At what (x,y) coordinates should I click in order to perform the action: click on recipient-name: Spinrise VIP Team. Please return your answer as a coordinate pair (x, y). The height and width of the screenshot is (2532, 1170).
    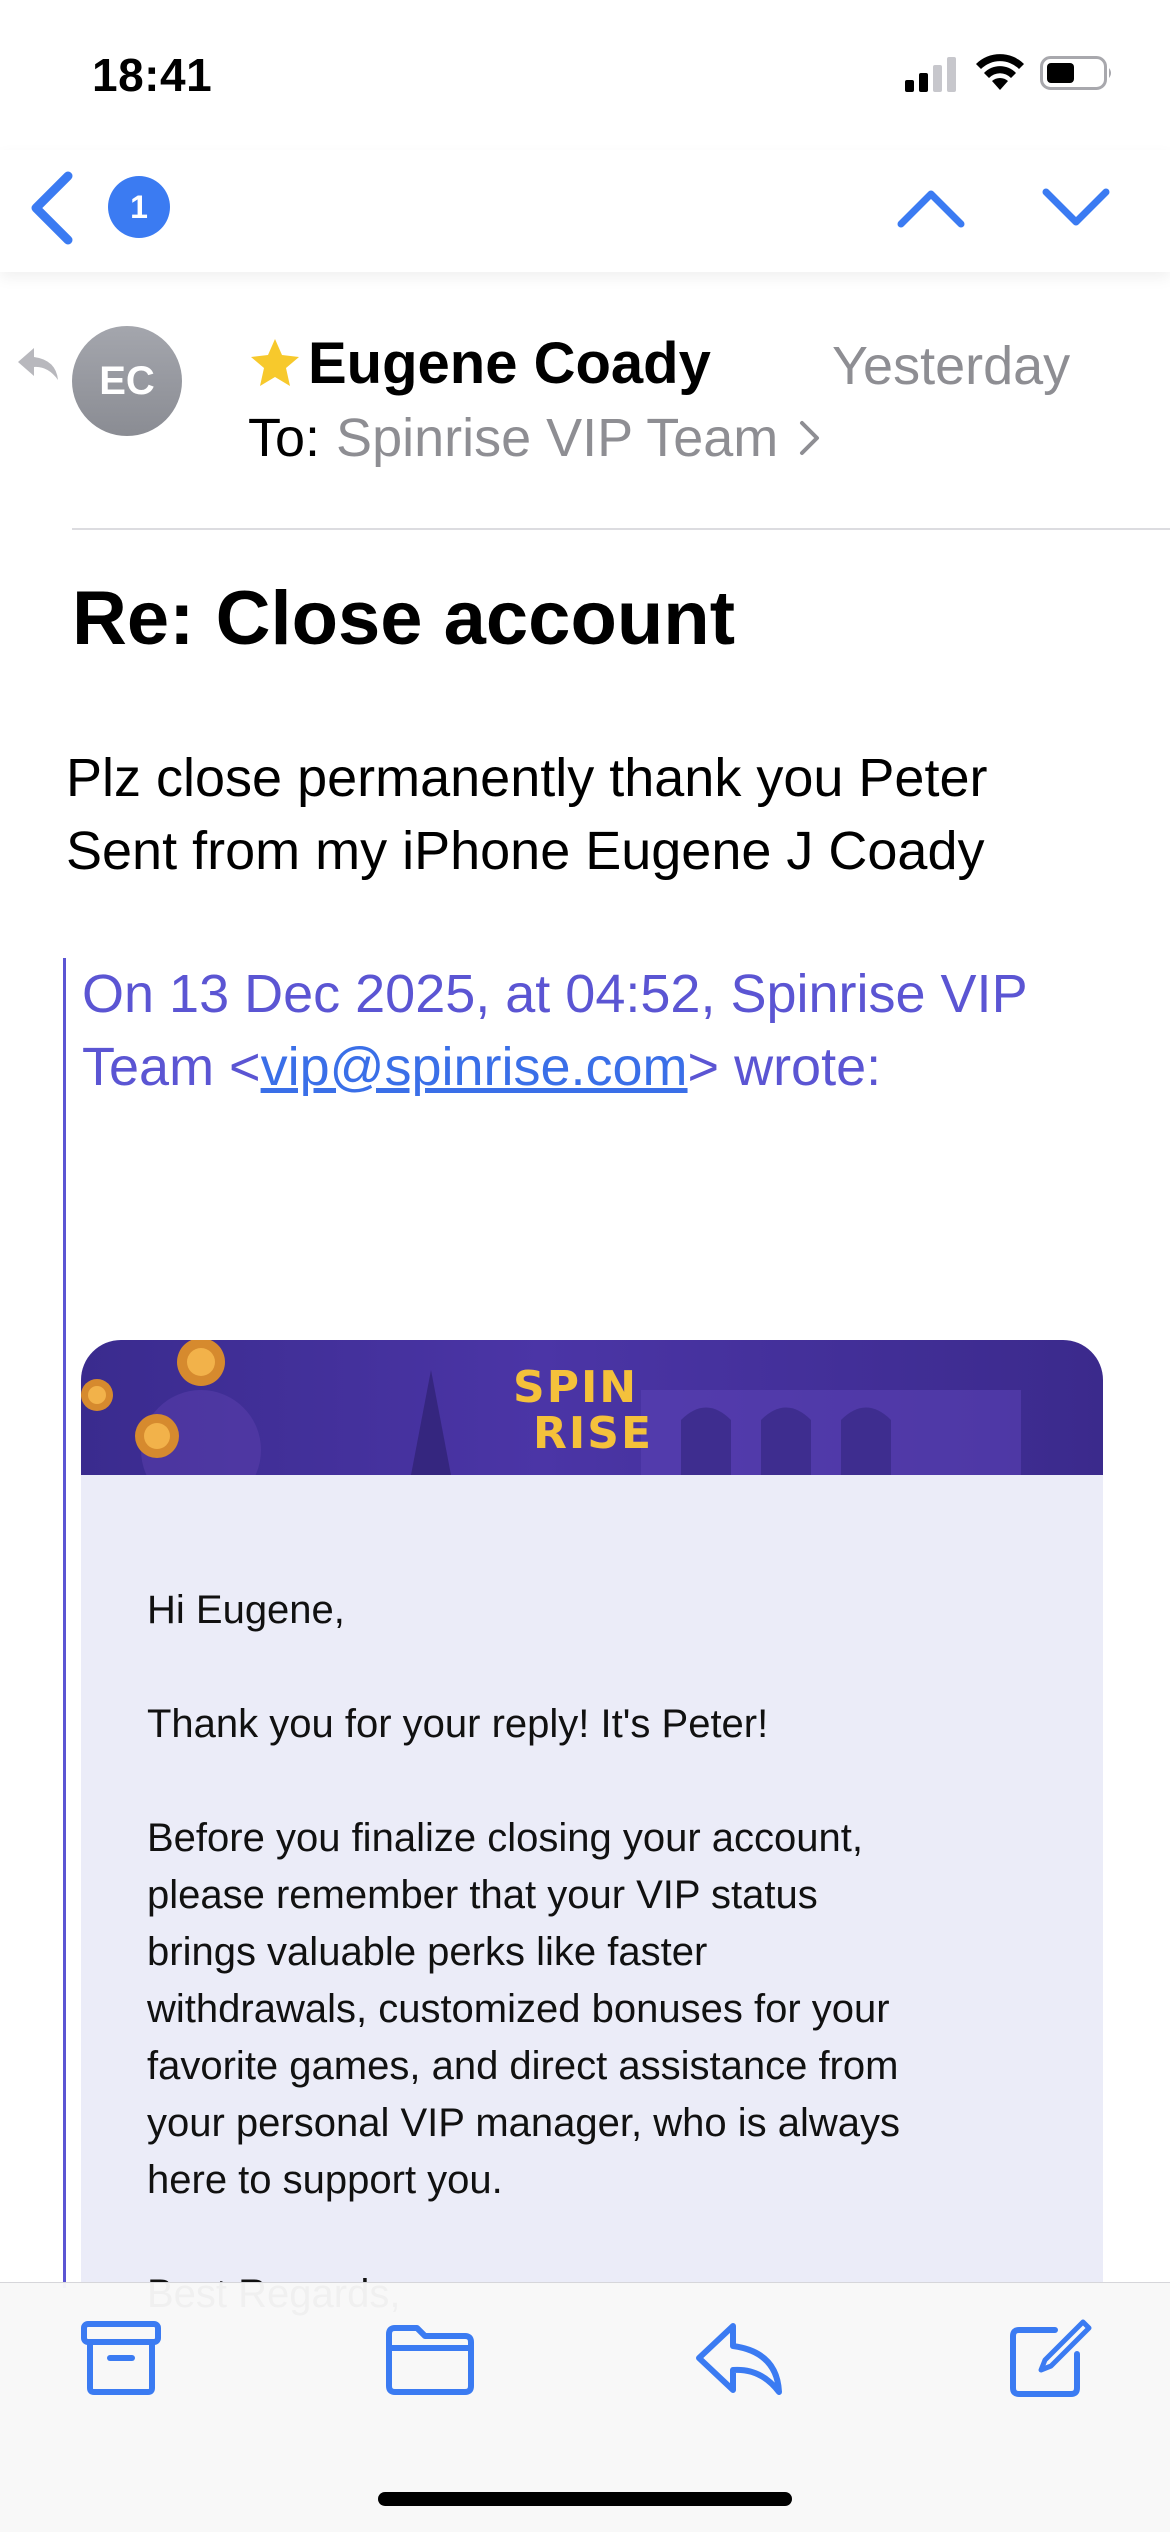
    Looking at the image, I should click on (557, 438).